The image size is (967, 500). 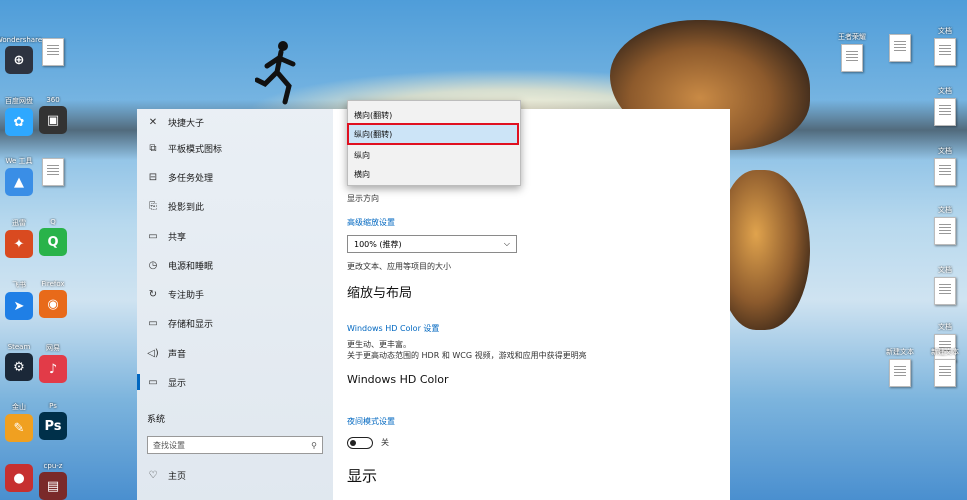 What do you see at coordinates (235, 206) in the screenshot?
I see `sidebar-item: ⎘ 投影到此` at bounding box center [235, 206].